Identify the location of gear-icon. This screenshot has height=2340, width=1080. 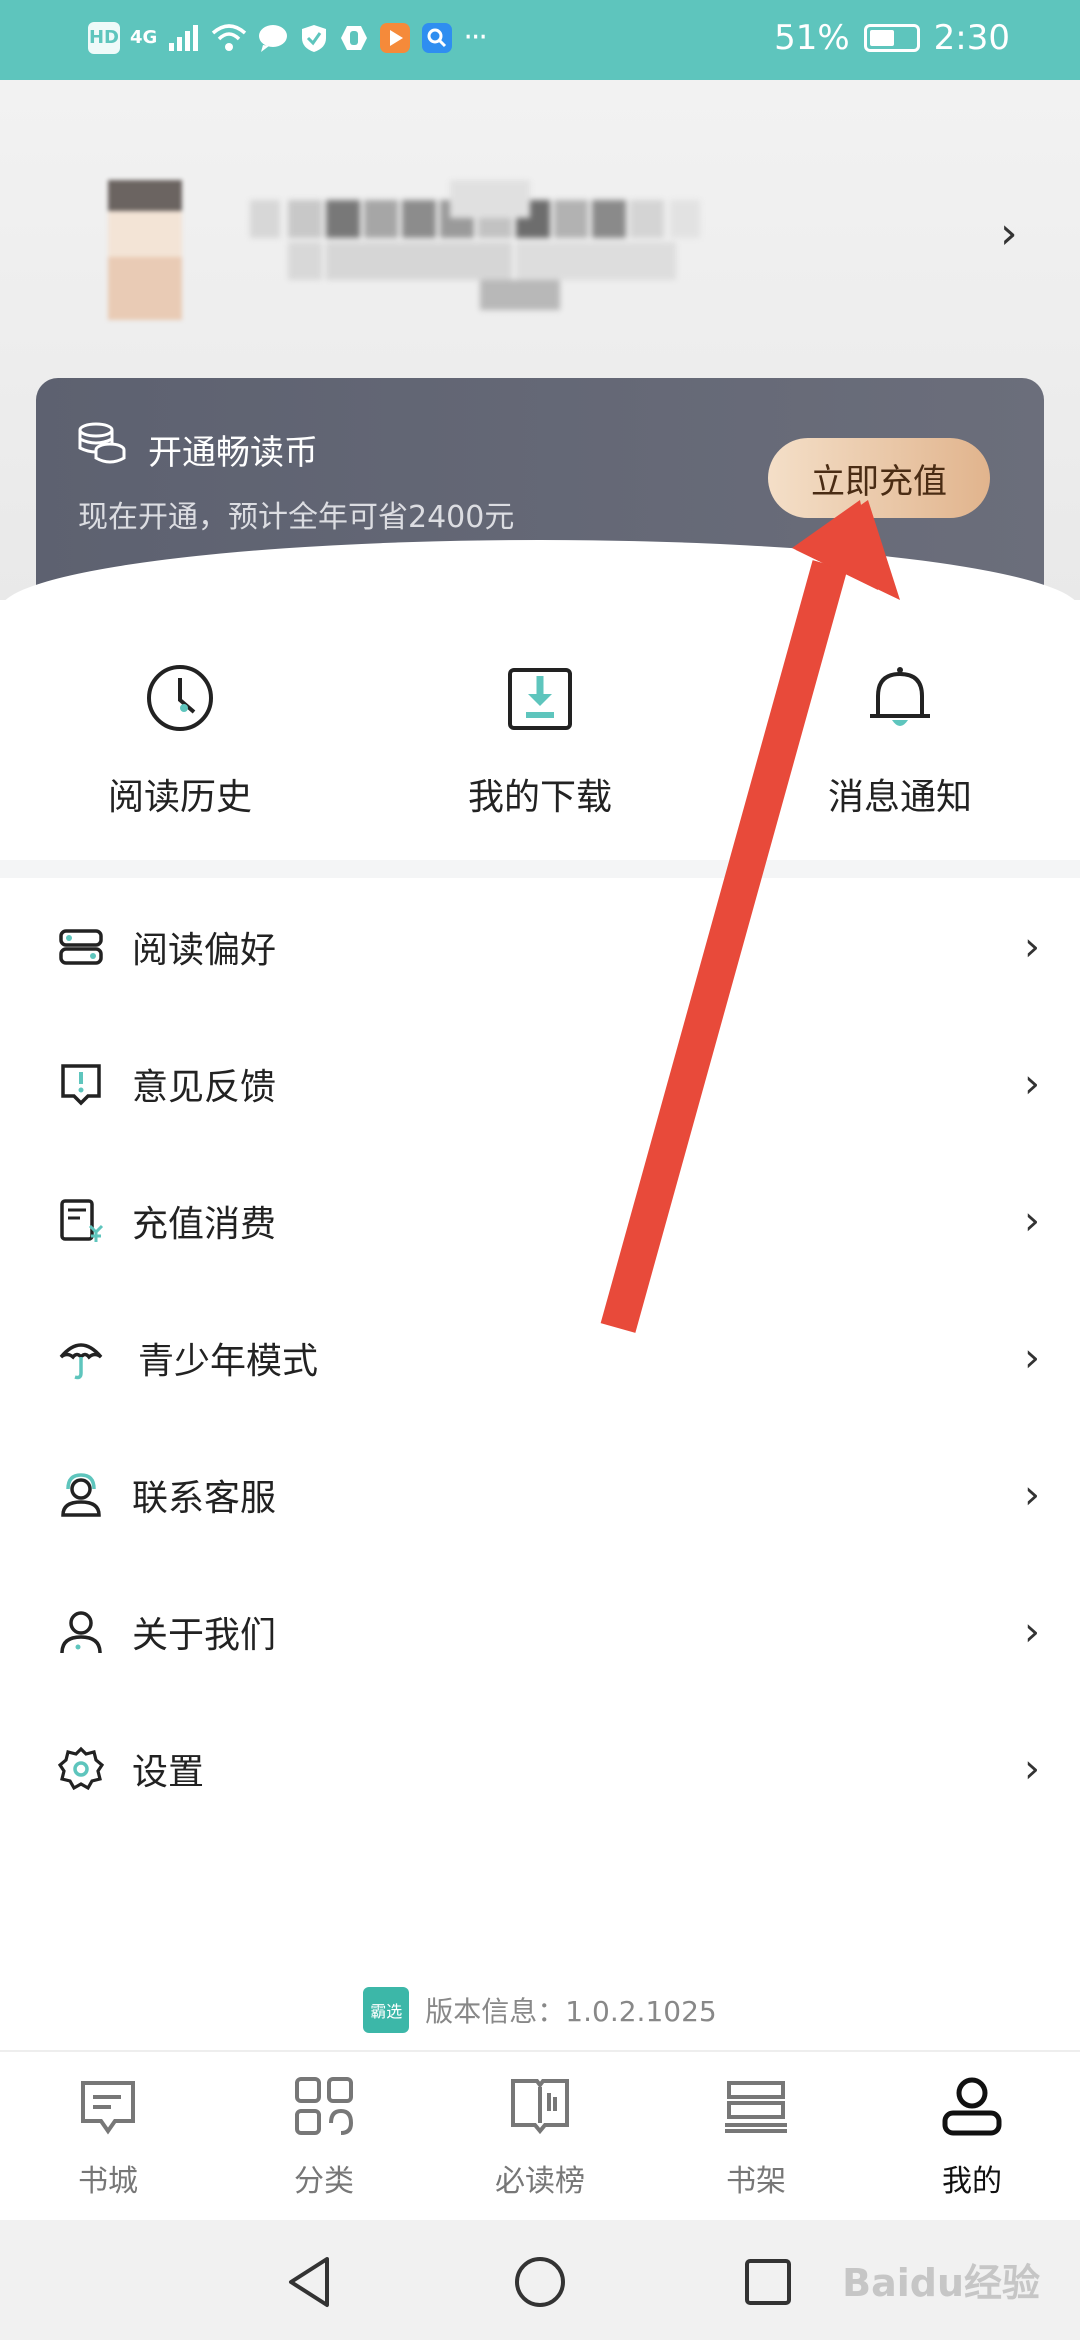
(81, 1768).